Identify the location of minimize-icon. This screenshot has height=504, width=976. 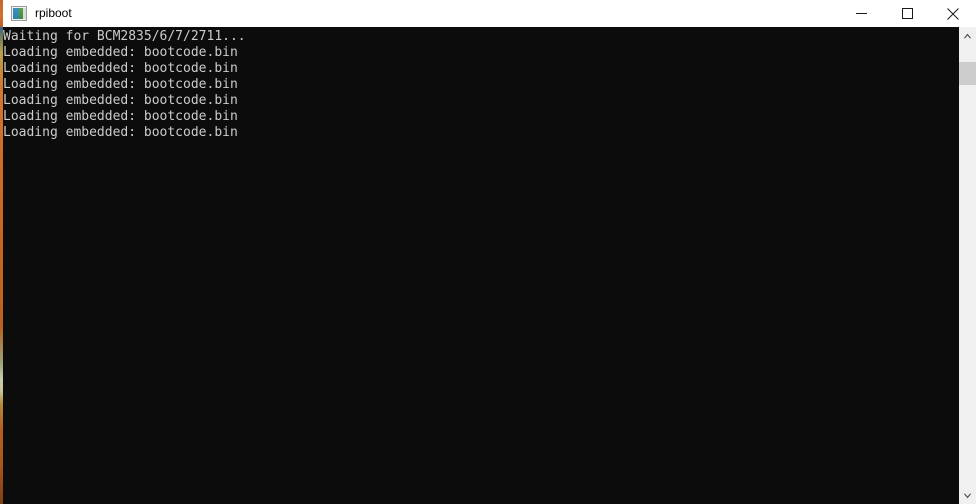
(861, 13).